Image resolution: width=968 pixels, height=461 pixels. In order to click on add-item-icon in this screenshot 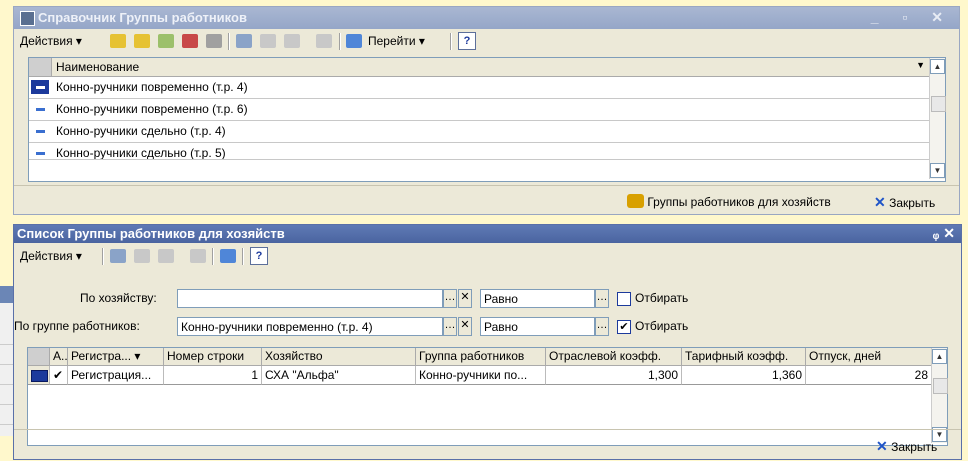, I will do `click(118, 41)`.